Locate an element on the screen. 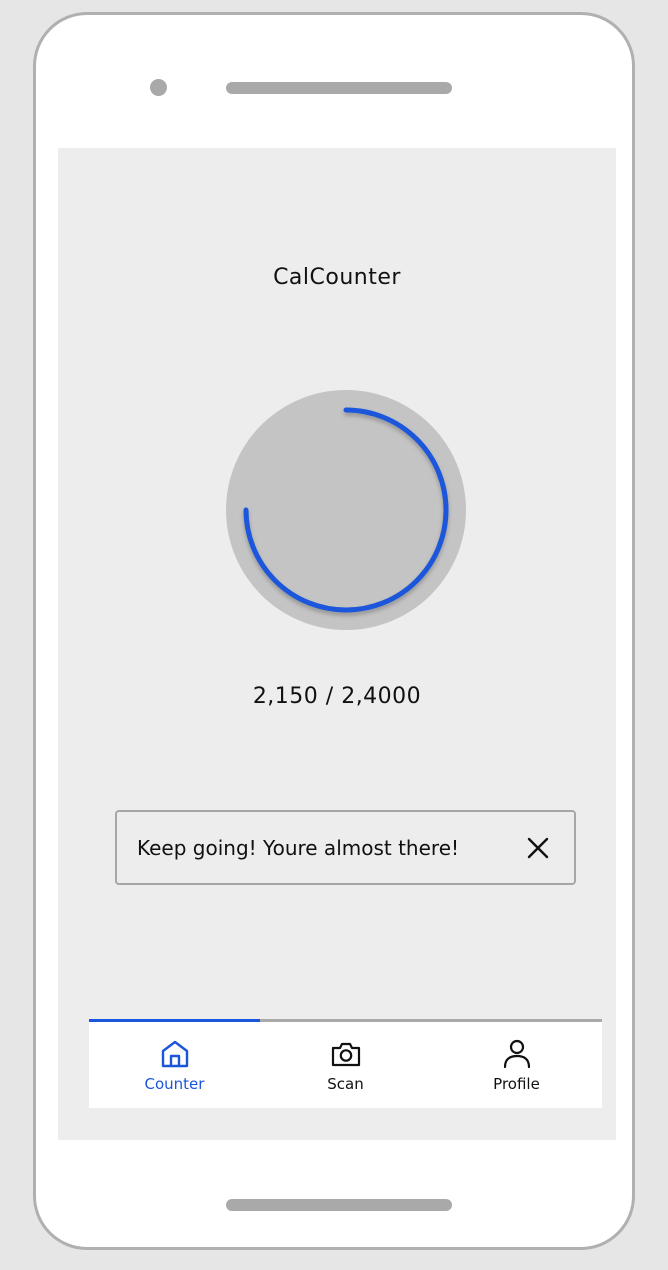 This screenshot has height=1270, width=668. tab-scan: Scan is located at coordinates (345, 1065).